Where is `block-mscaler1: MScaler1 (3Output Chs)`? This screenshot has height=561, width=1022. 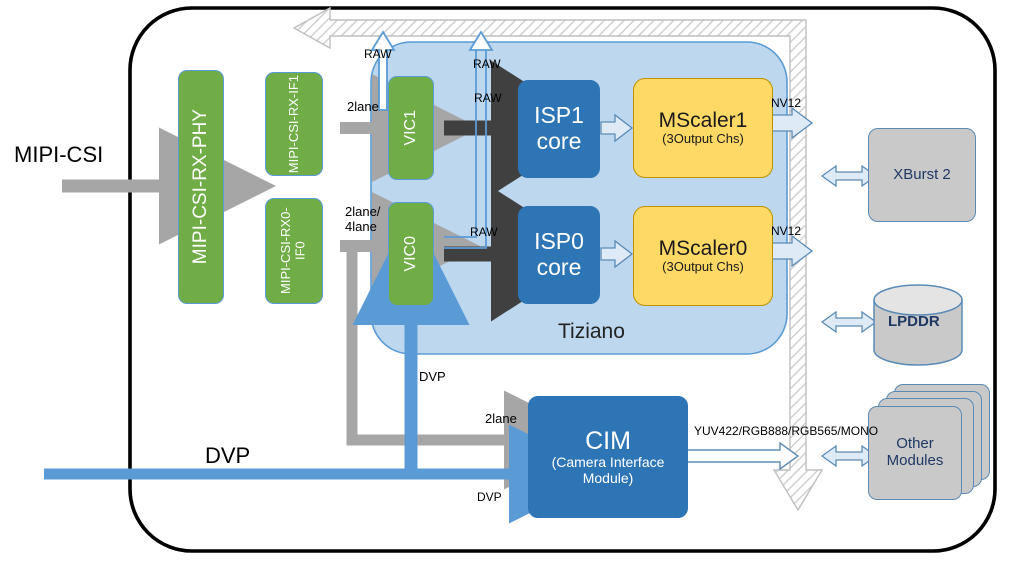 block-mscaler1: MScaler1 (3Output Chs) is located at coordinates (703, 128).